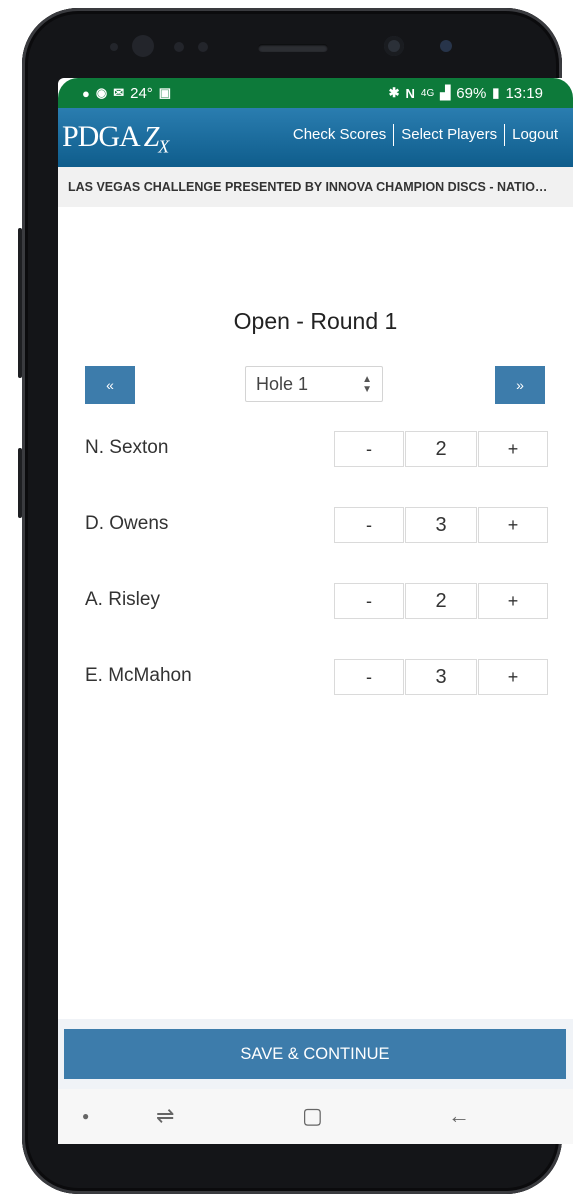 The width and height of the screenshot is (583, 1200). I want to click on player-name: E. McMahon, so click(138, 675).